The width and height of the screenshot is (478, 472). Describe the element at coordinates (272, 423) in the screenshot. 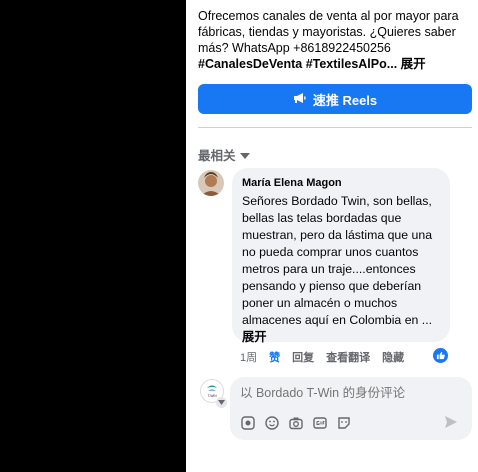

I see `emoji-icon` at that location.